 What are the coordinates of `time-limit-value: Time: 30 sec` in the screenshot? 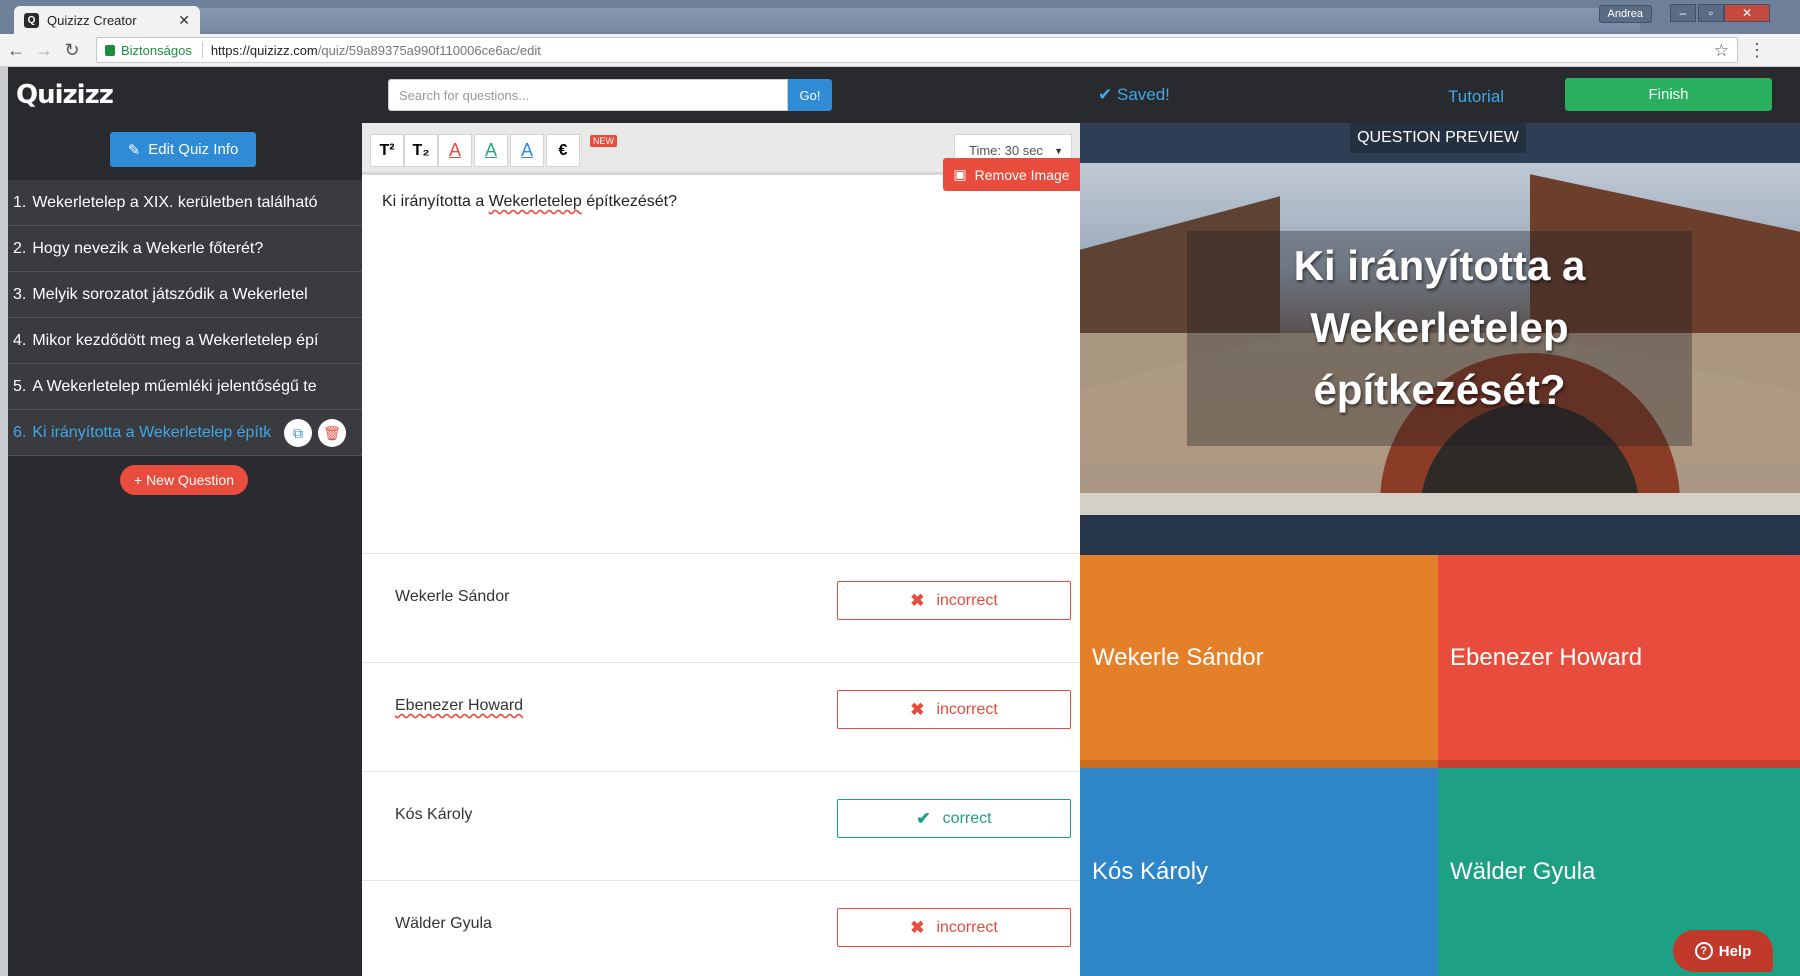 It's located at (1006, 150).